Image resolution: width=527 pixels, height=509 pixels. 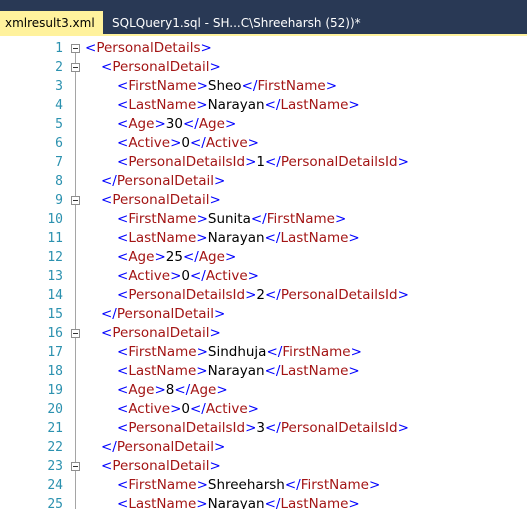 What do you see at coordinates (55, 371) in the screenshot?
I see `line-number: 18` at bounding box center [55, 371].